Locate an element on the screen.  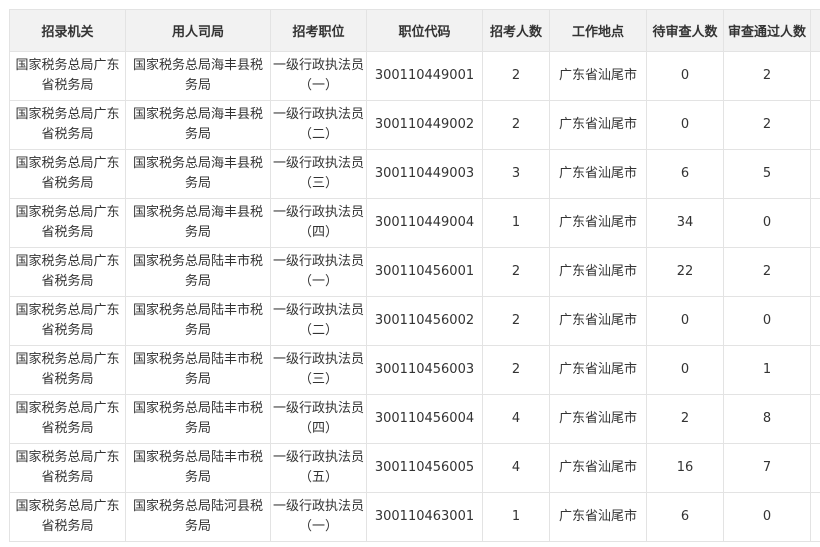
cell-position-code: 300110449003 is located at coordinates (424, 174).